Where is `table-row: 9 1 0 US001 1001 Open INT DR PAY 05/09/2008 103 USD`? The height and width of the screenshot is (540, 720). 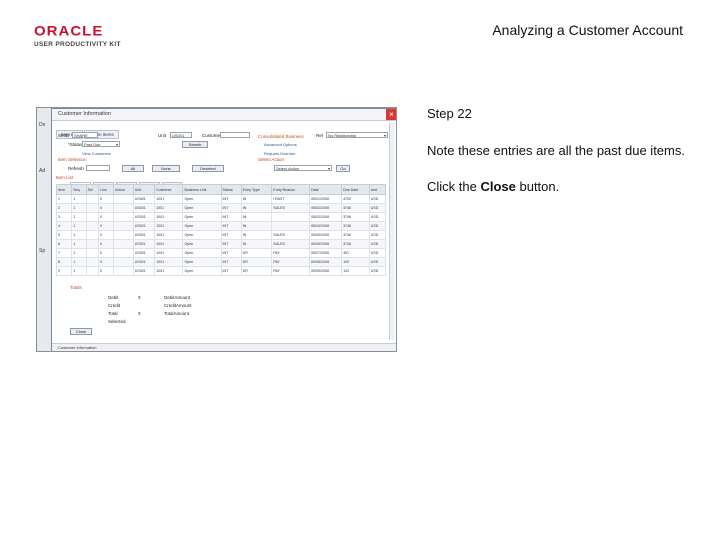
table-row: 9 1 0 US001 1001 Open INT DR PAY 05/09/2008 103 USD is located at coordinates (221, 271).